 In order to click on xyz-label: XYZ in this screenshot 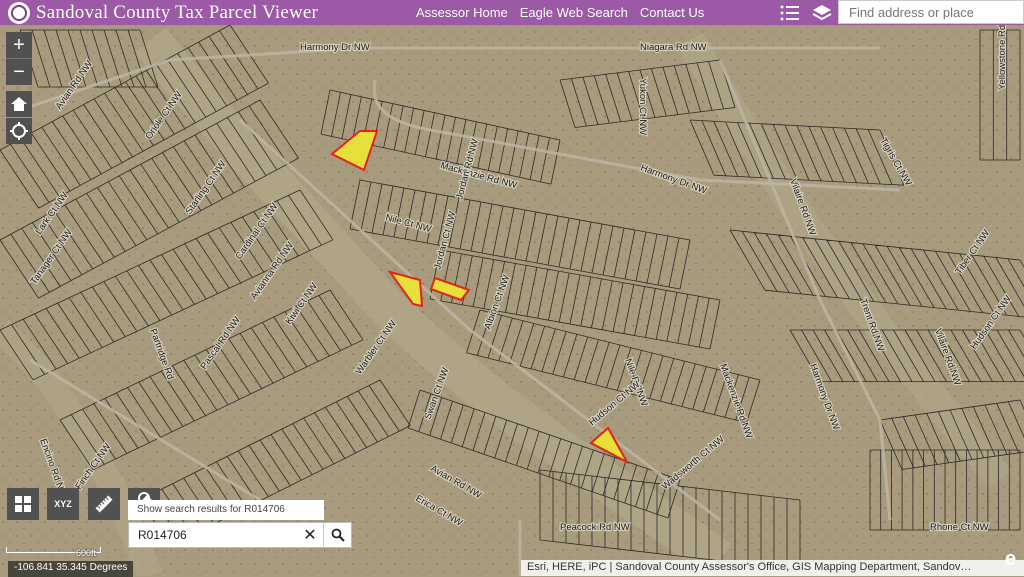, I will do `click(63, 504)`.